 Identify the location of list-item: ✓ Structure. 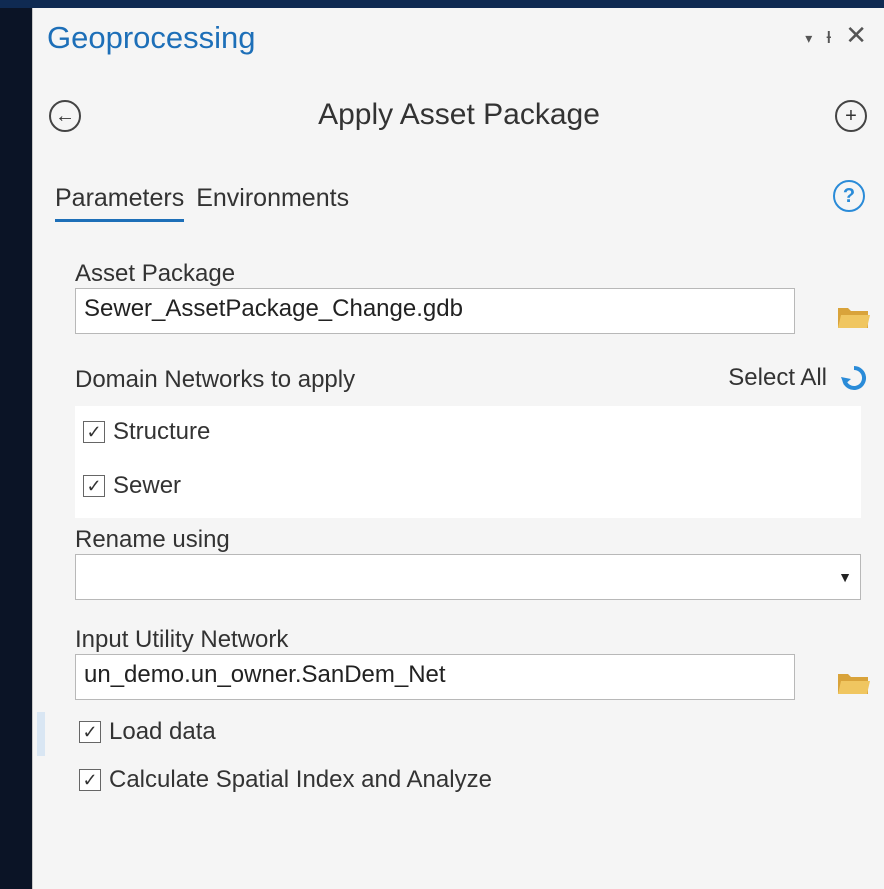
(146, 432).